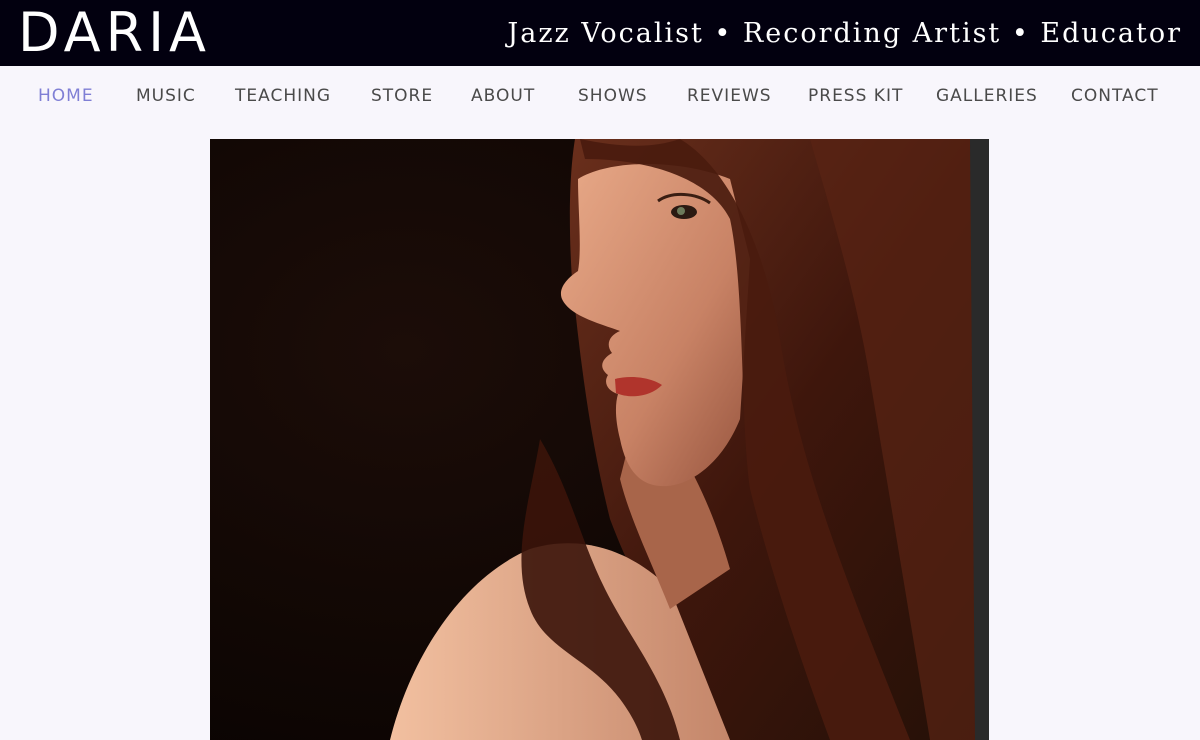 The width and height of the screenshot is (1200, 740). I want to click on nav-item-teaching: TEACHING, so click(283, 96).